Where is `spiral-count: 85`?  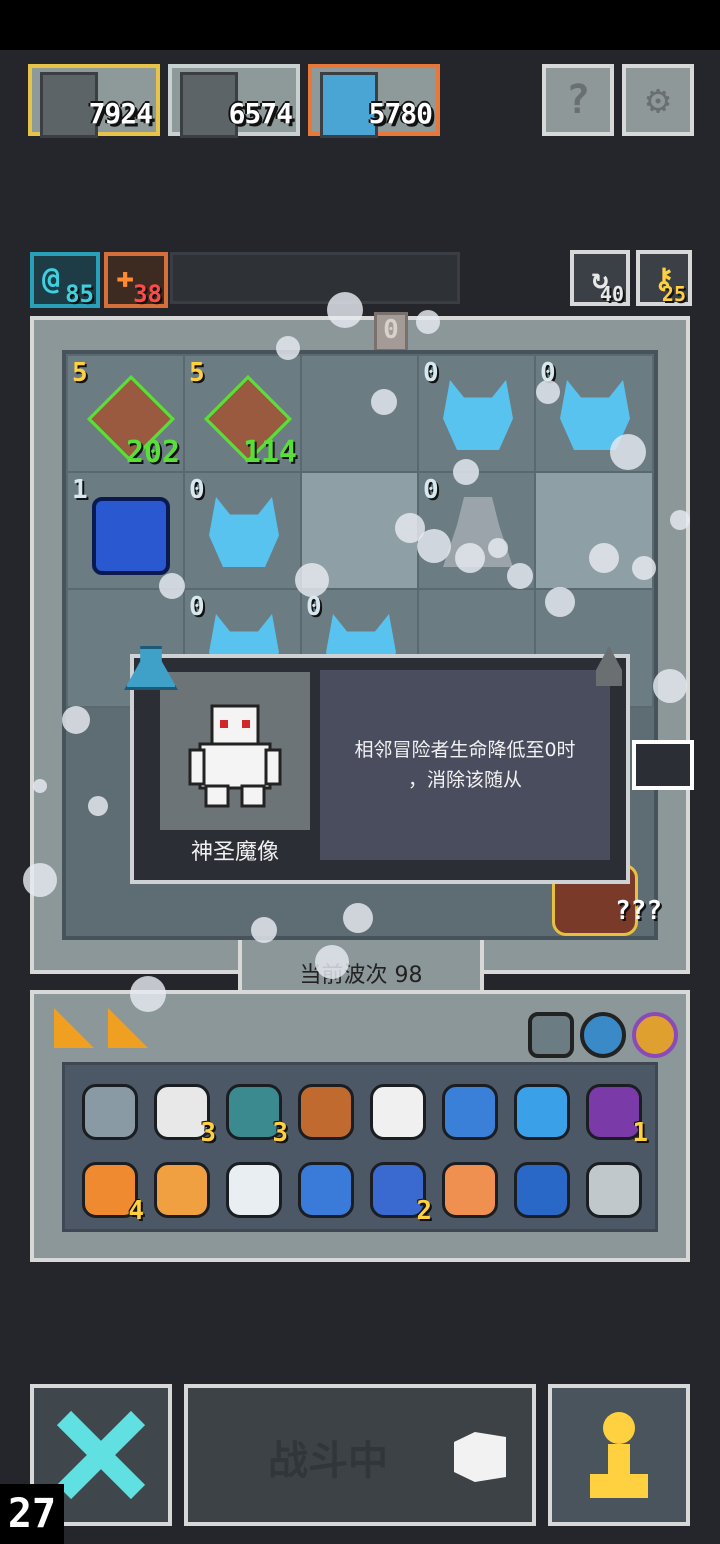 spiral-count: 85 is located at coordinates (79, 294).